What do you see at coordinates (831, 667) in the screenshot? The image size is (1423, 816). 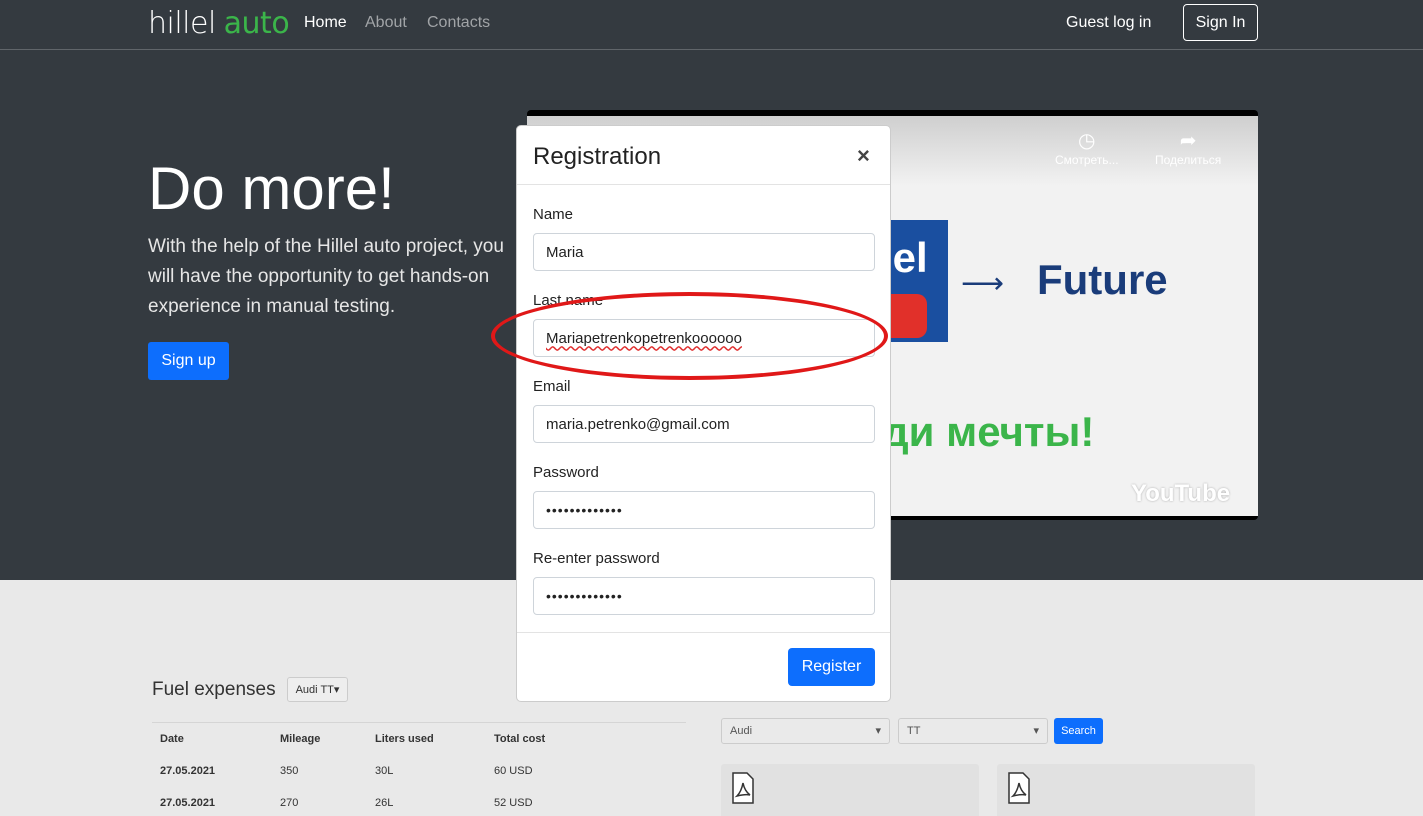 I see `register-button: Register` at bounding box center [831, 667].